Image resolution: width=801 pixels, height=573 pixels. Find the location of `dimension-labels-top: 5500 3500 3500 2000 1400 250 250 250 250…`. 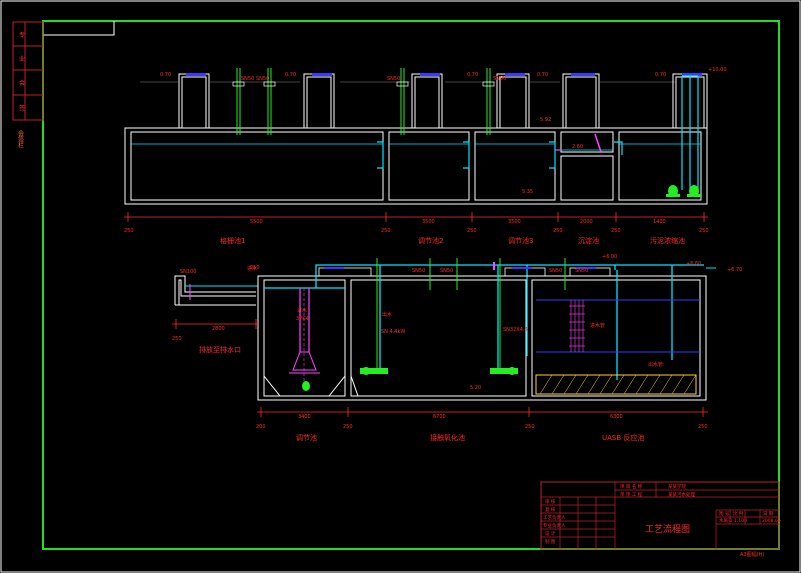

dimension-labels-top: 5500 3500 3500 2000 1400 250 250 250 250… is located at coordinates (416, 226).